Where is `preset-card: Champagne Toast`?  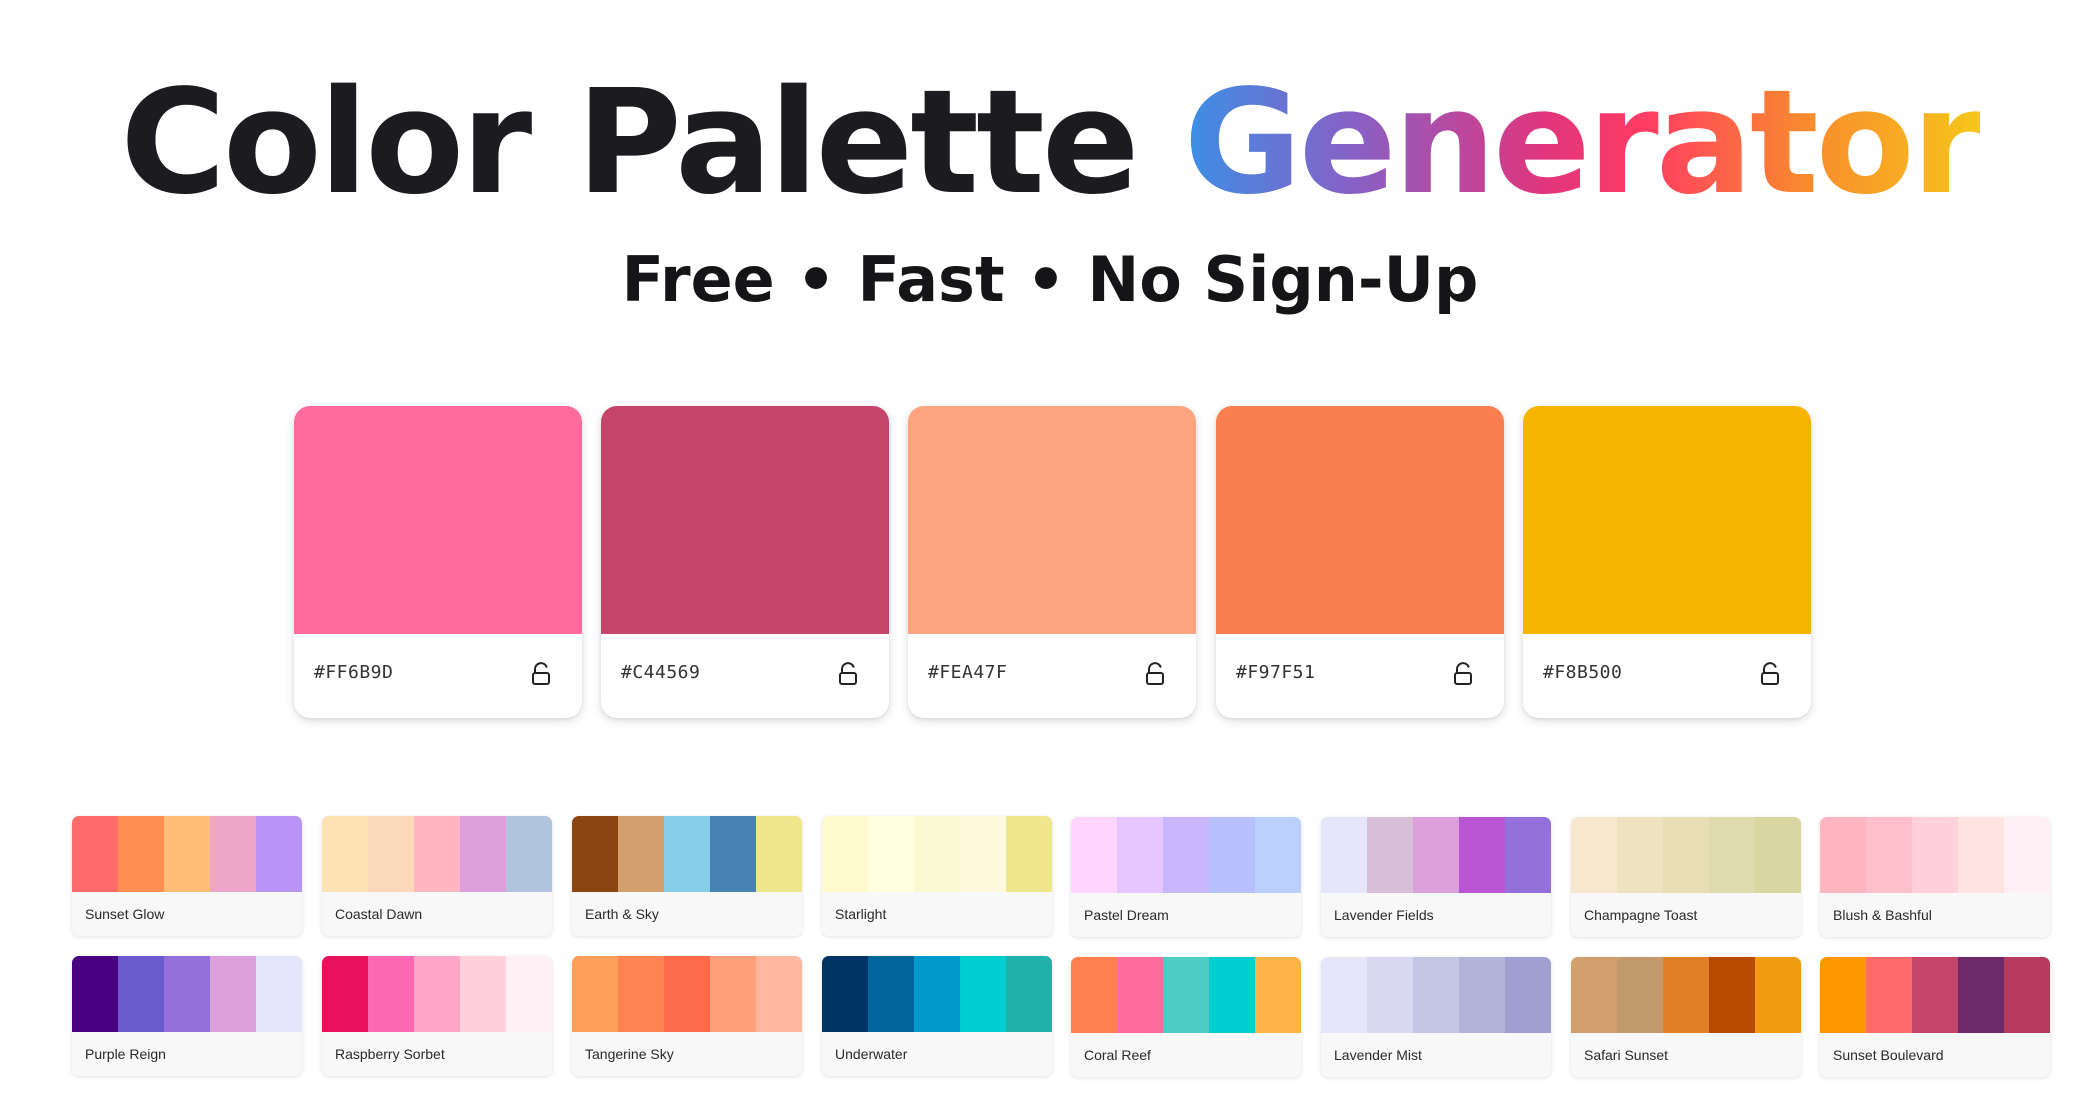 preset-card: Champagne Toast is located at coordinates (1686, 877).